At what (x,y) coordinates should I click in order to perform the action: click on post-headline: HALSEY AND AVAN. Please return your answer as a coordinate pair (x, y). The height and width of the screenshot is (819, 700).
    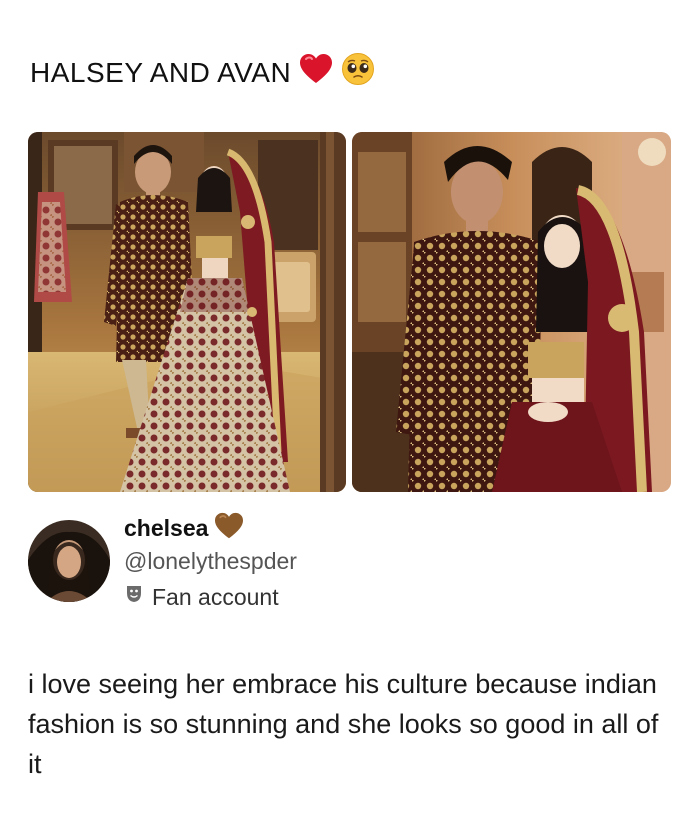
    Looking at the image, I should click on (202, 72).